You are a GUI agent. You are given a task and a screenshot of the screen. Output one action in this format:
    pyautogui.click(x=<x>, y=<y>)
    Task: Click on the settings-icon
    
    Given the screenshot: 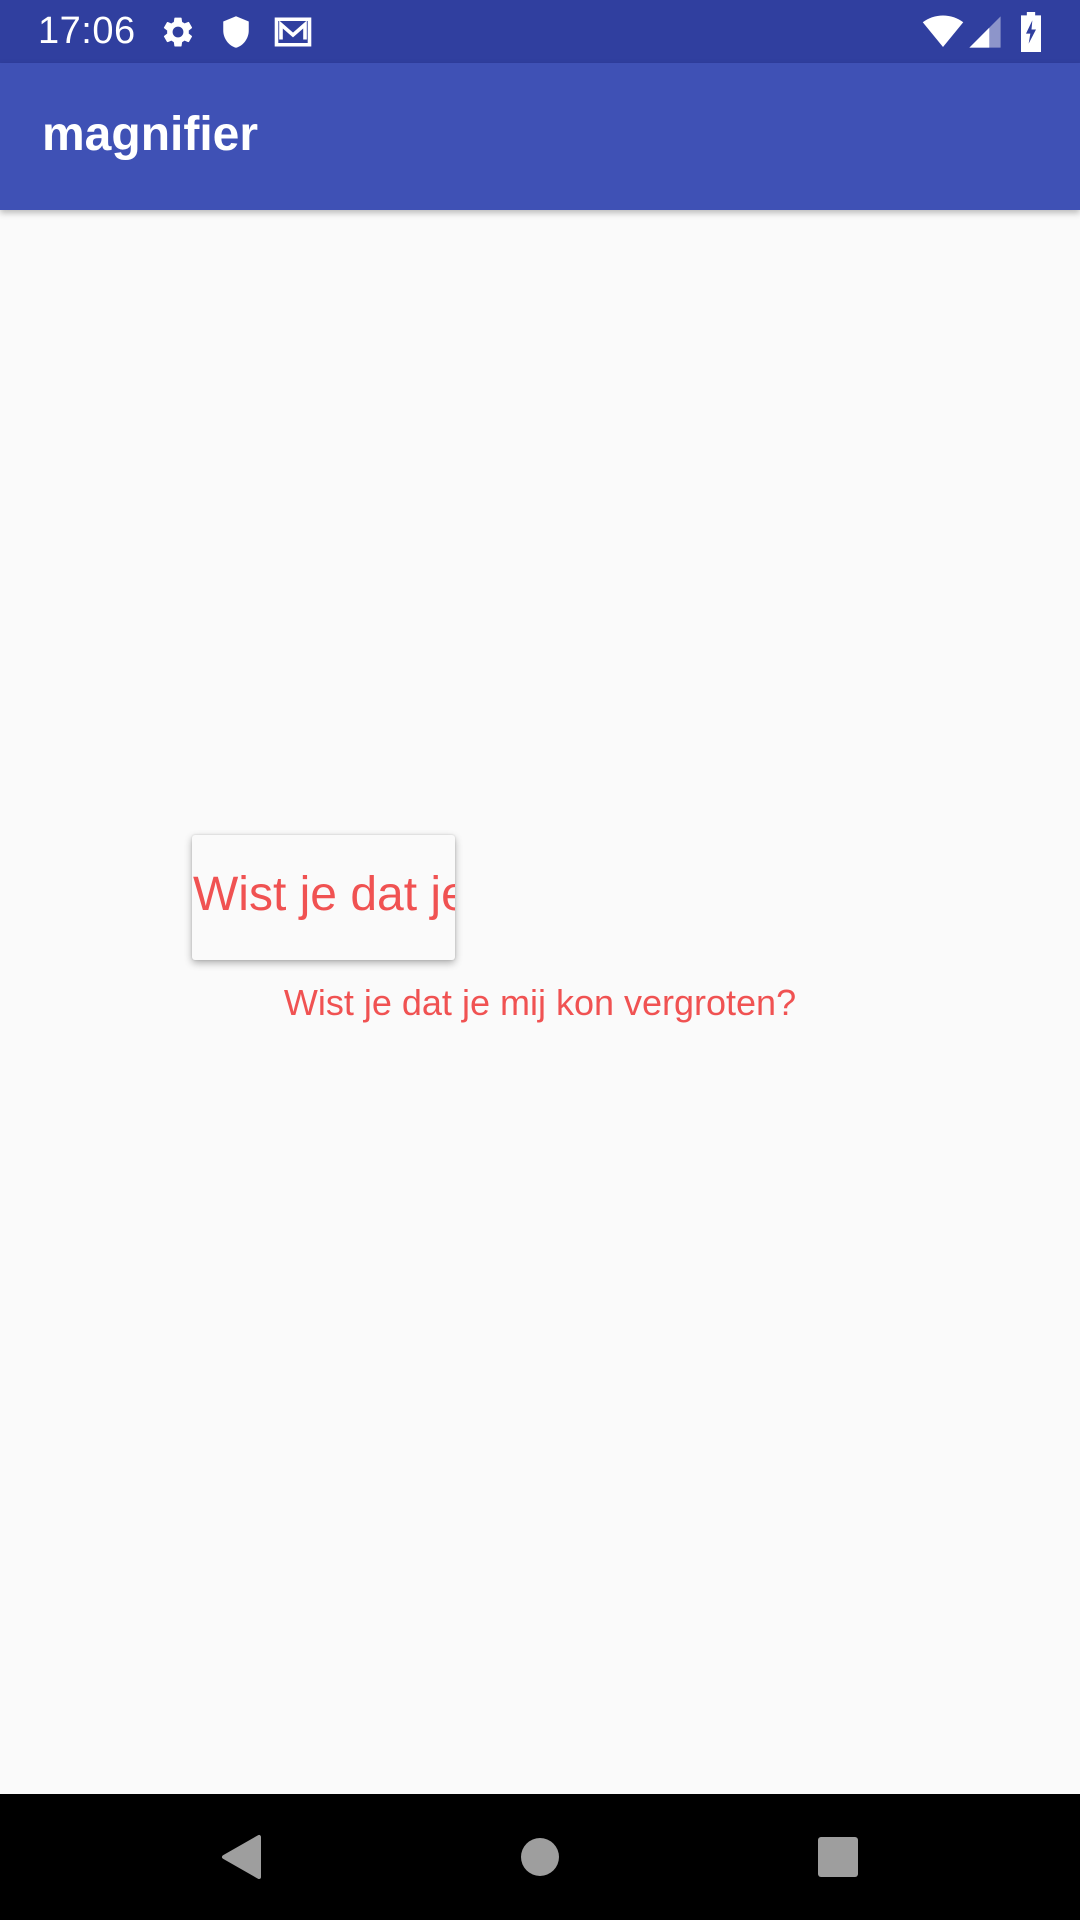 What is the action you would take?
    pyautogui.click(x=178, y=32)
    